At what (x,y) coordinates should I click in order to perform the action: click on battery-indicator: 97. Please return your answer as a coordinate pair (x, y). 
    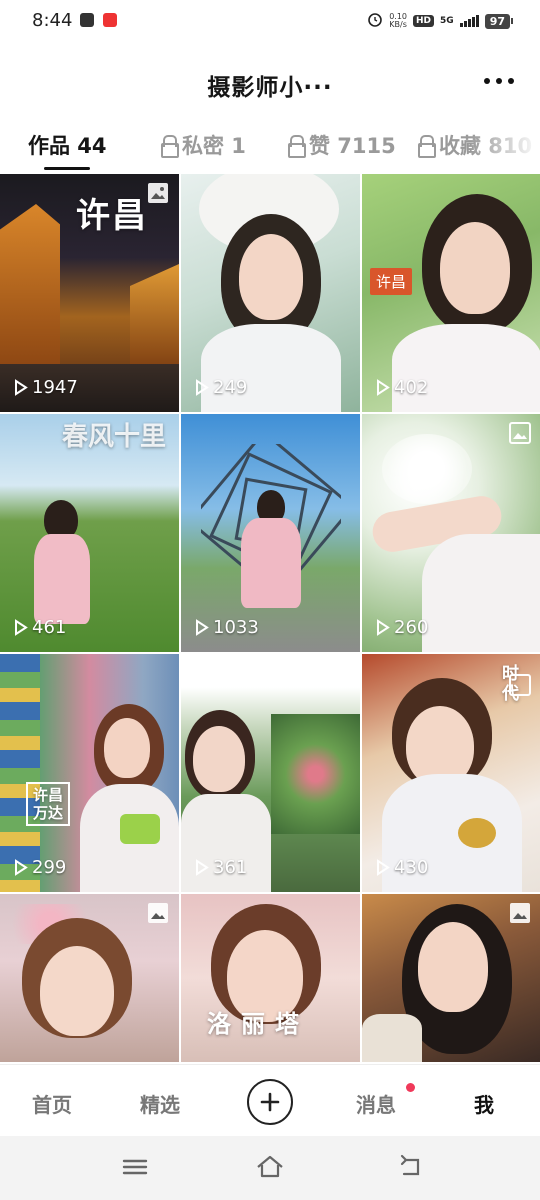
    Looking at the image, I should click on (499, 21).